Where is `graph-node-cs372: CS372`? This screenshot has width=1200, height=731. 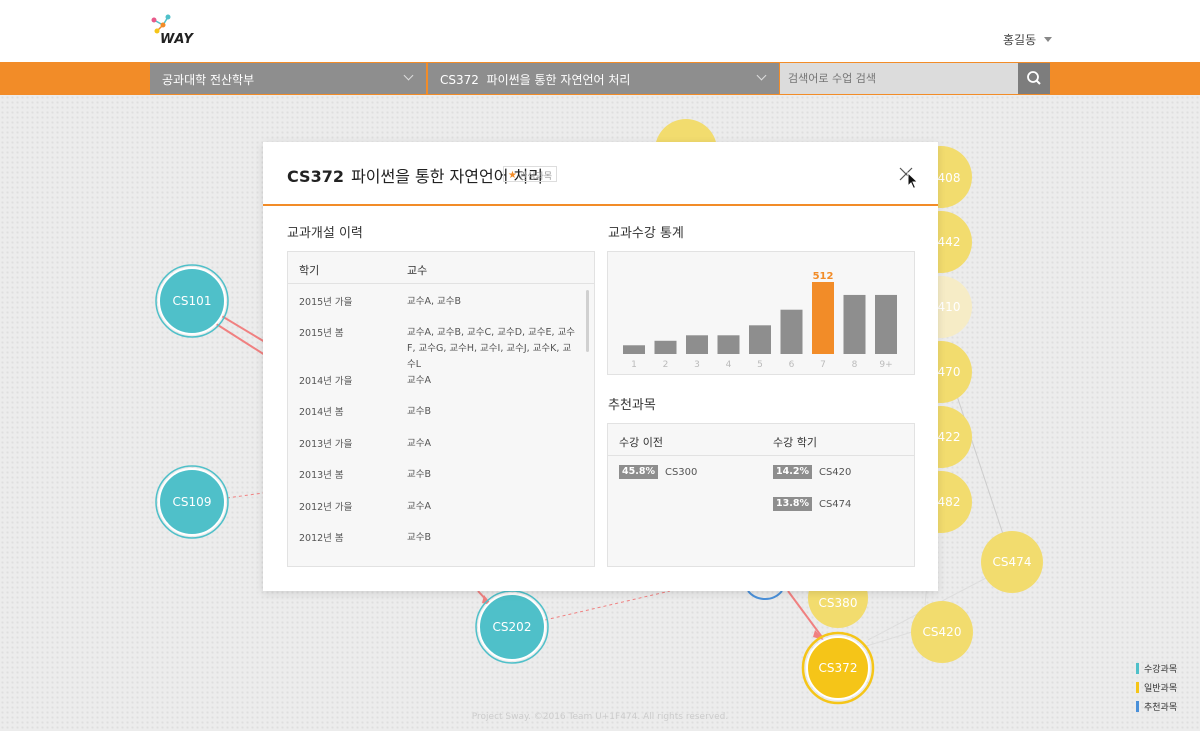 graph-node-cs372: CS372 is located at coordinates (838, 668).